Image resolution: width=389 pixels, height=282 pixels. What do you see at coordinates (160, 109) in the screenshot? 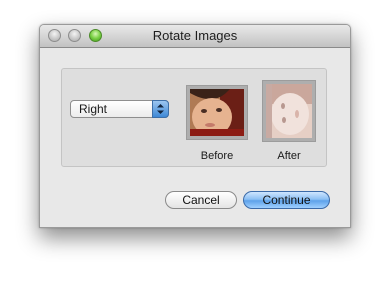
I see `popup-arrows-icon` at bounding box center [160, 109].